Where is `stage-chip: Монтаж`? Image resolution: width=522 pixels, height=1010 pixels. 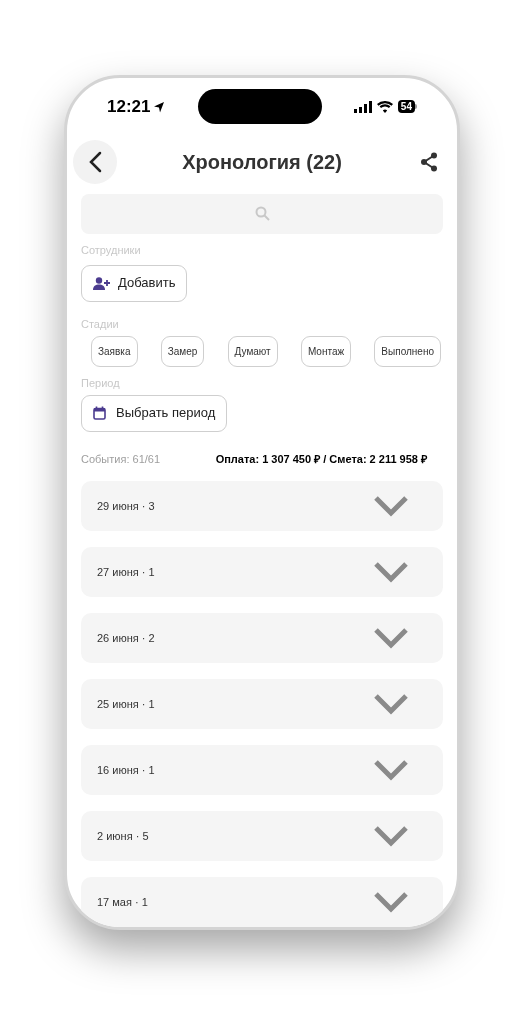
stage-chip: Монтаж is located at coordinates (326, 351).